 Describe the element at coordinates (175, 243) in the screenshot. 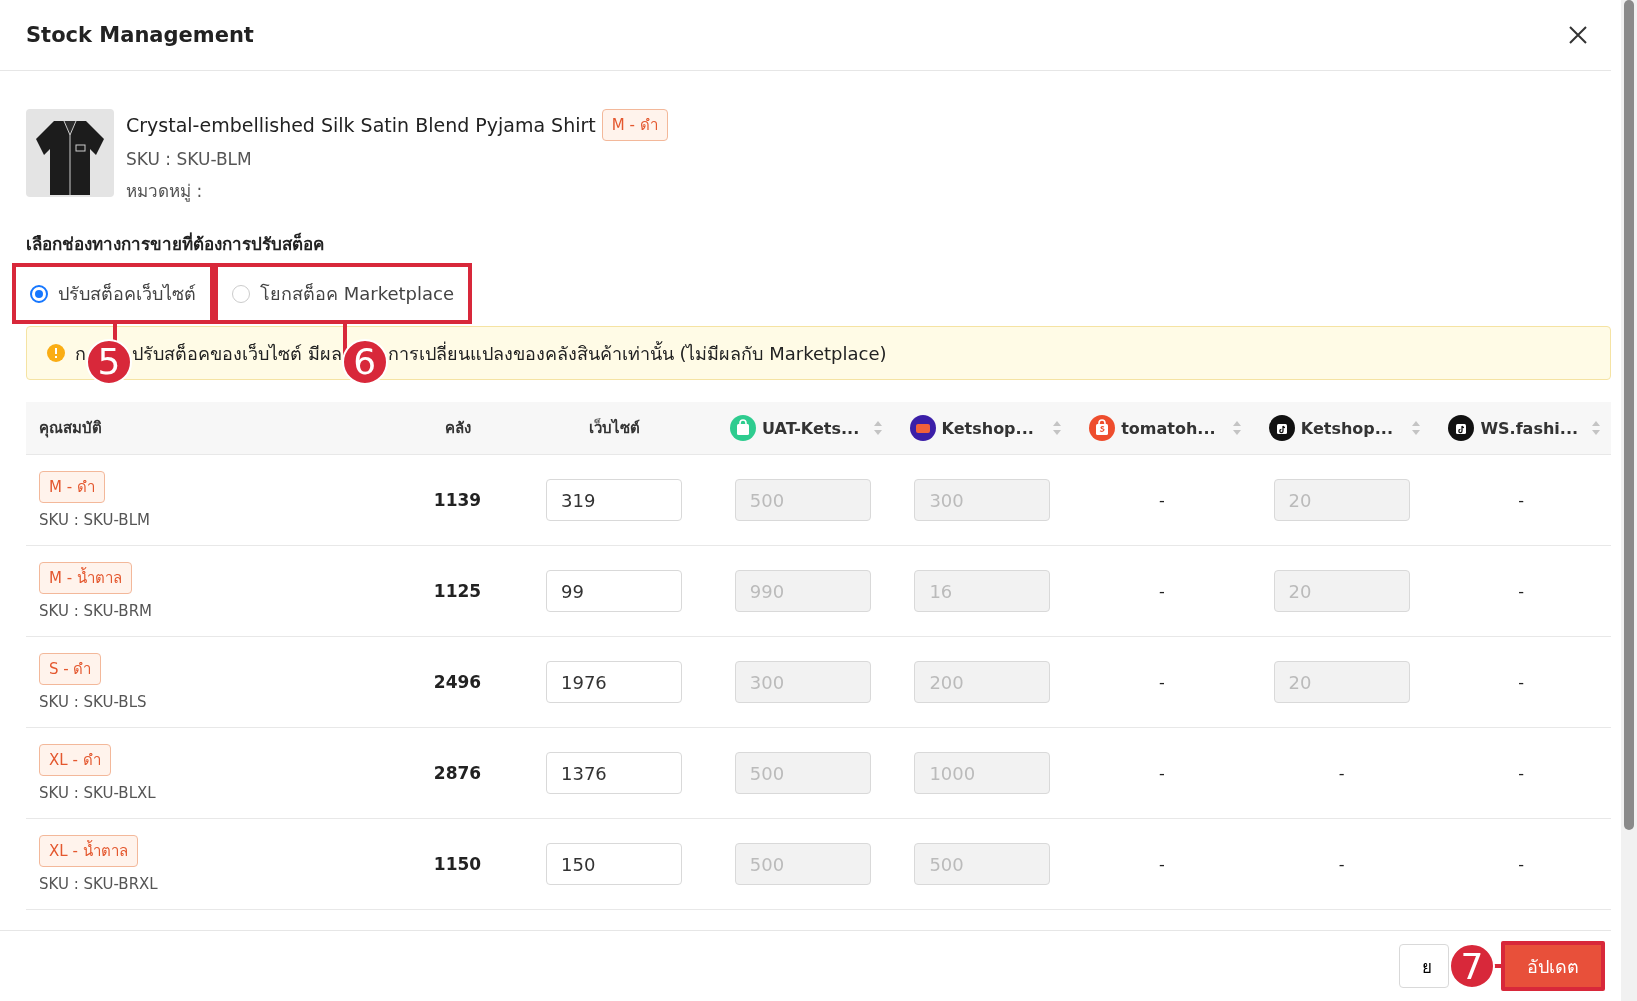

I see `section-heading: เลือกช่องทางการขายที่ต้องการปรับสต็อค` at that location.